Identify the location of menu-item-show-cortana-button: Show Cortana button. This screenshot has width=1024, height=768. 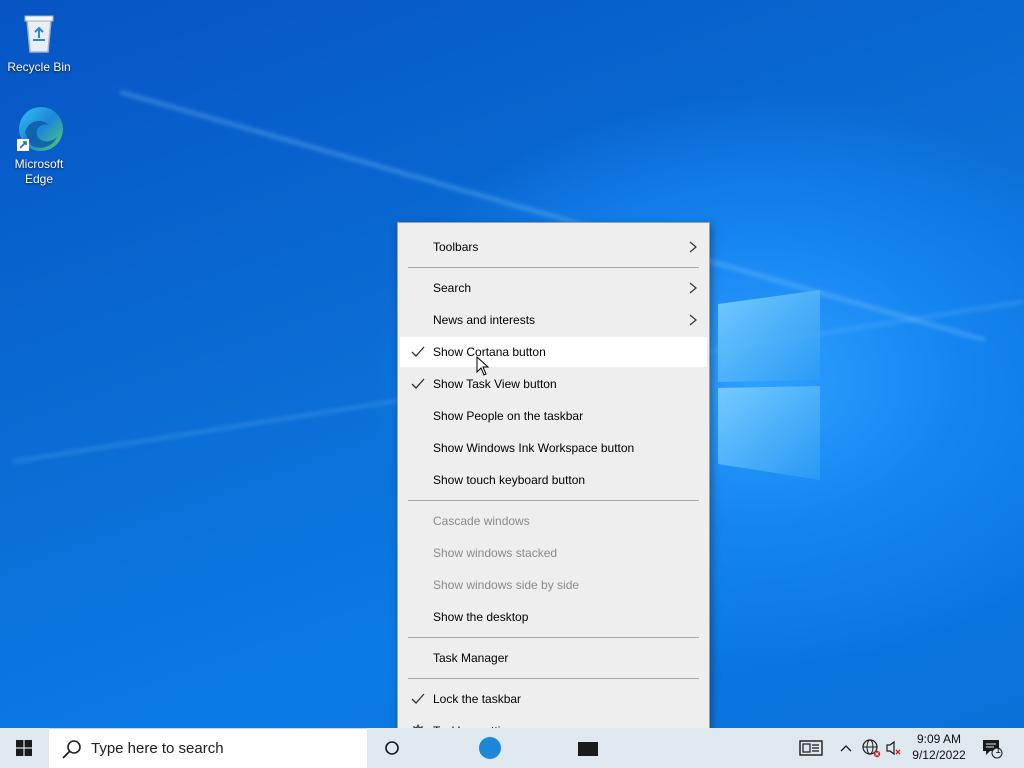
(553, 352).